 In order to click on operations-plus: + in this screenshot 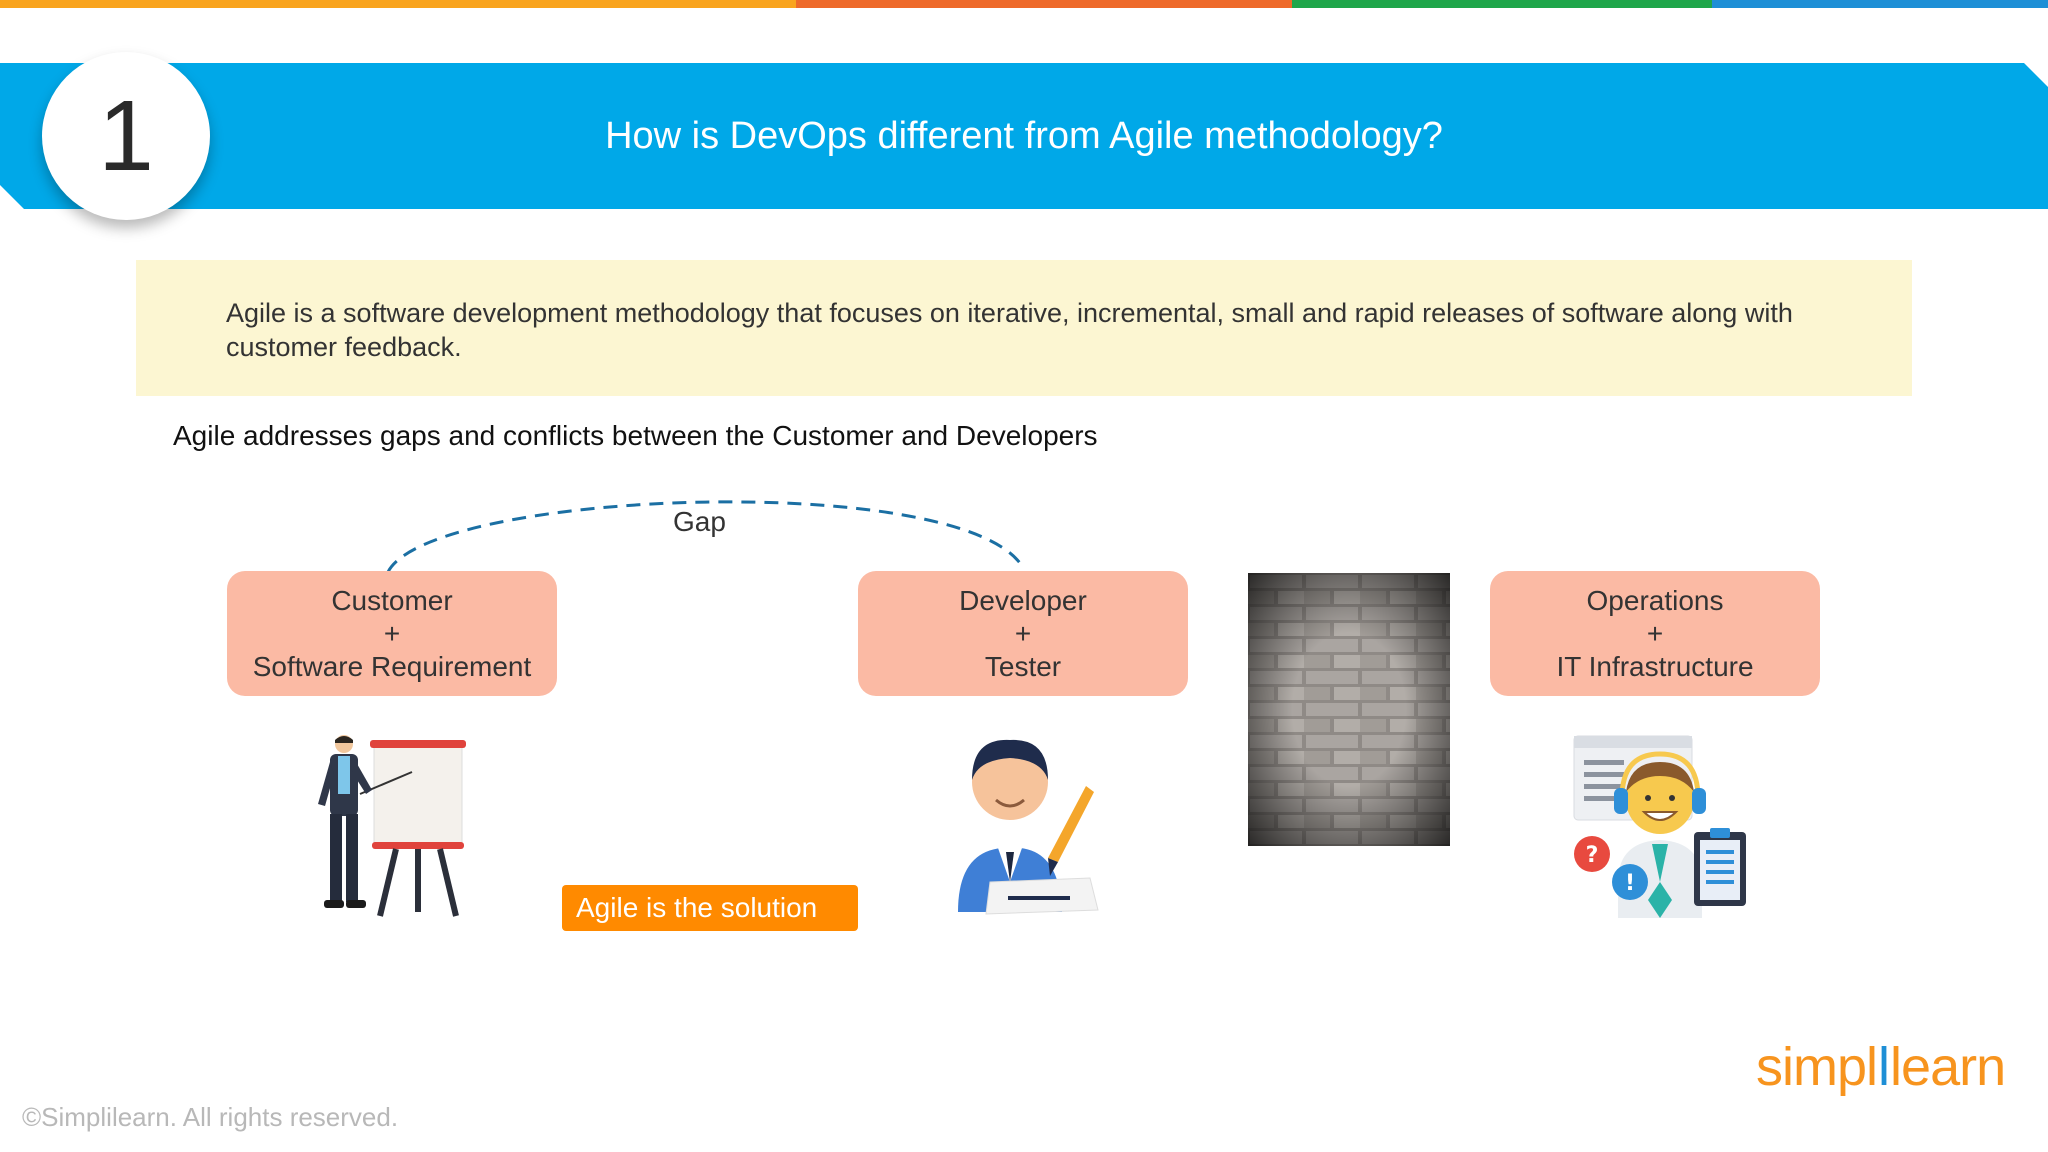, I will do `click(1655, 633)`.